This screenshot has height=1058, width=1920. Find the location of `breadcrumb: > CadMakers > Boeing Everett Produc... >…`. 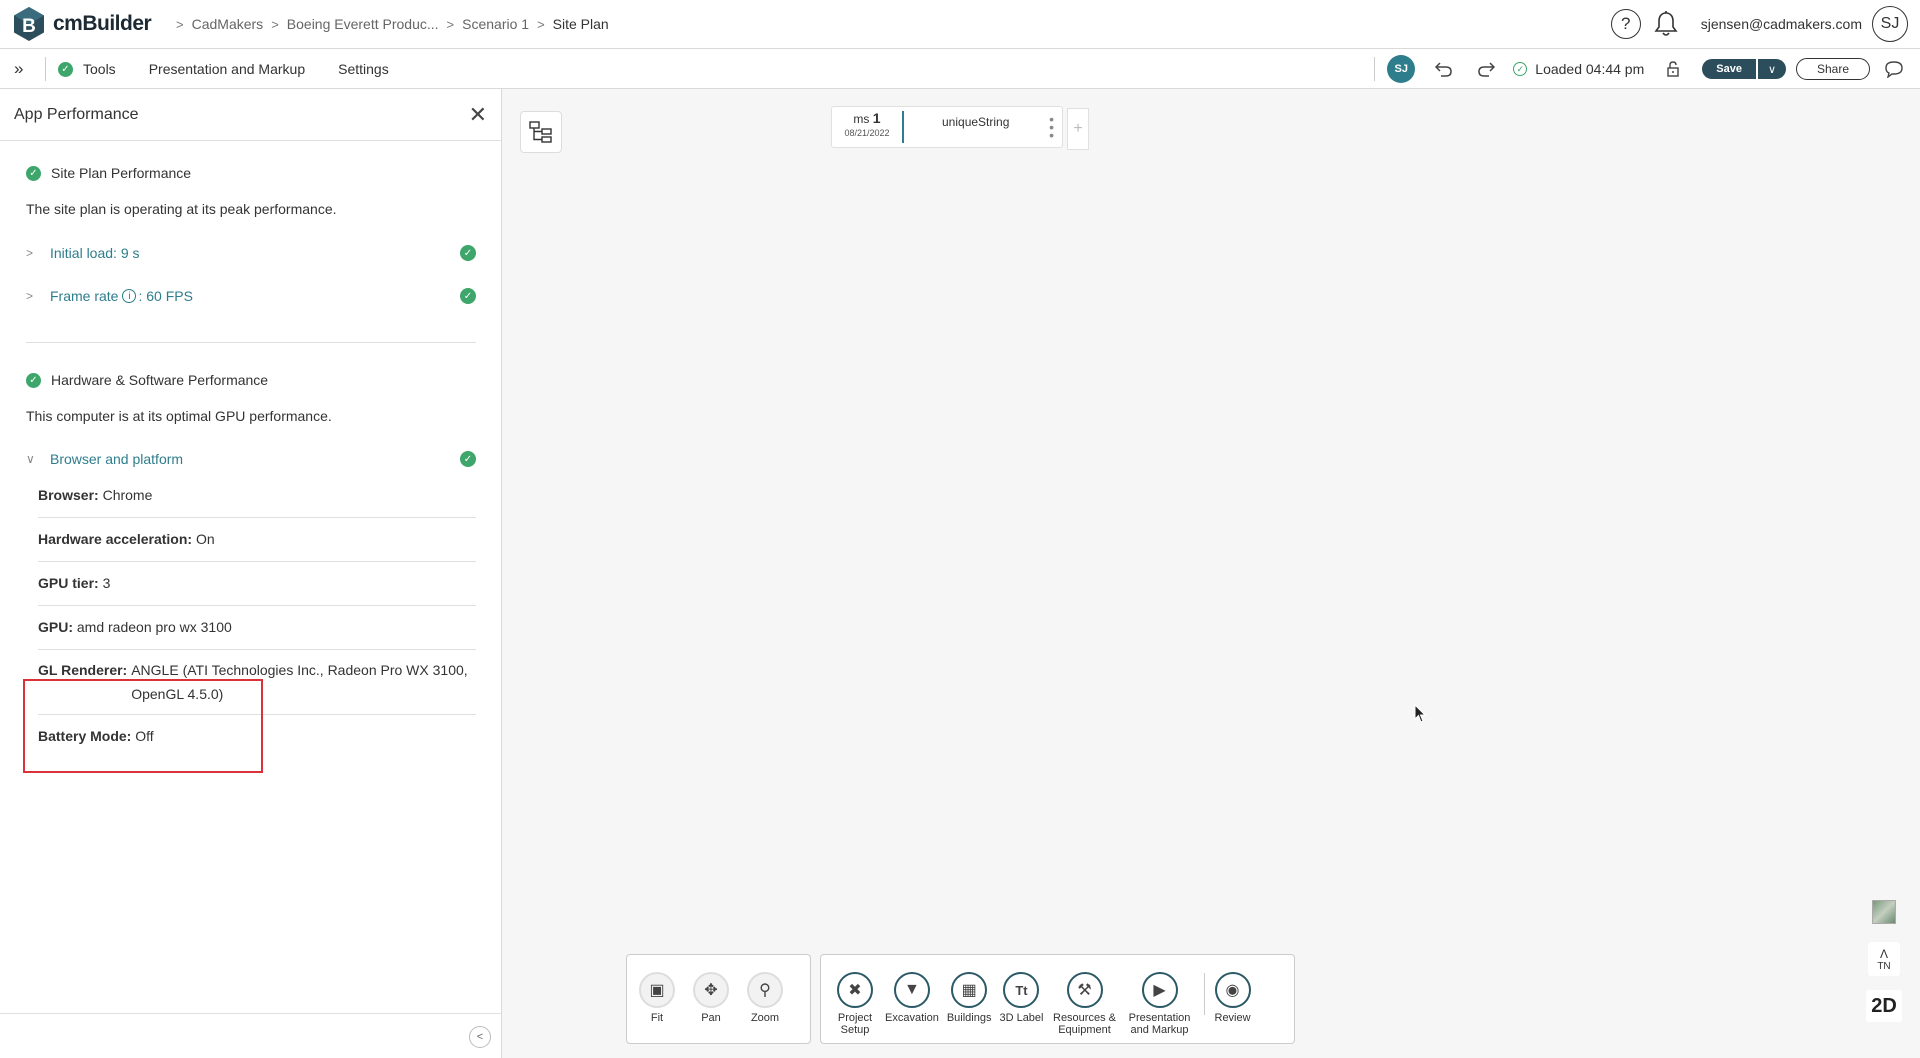

breadcrumb: > CadMakers > Boeing Everett Produc... >… is located at coordinates (388, 24).